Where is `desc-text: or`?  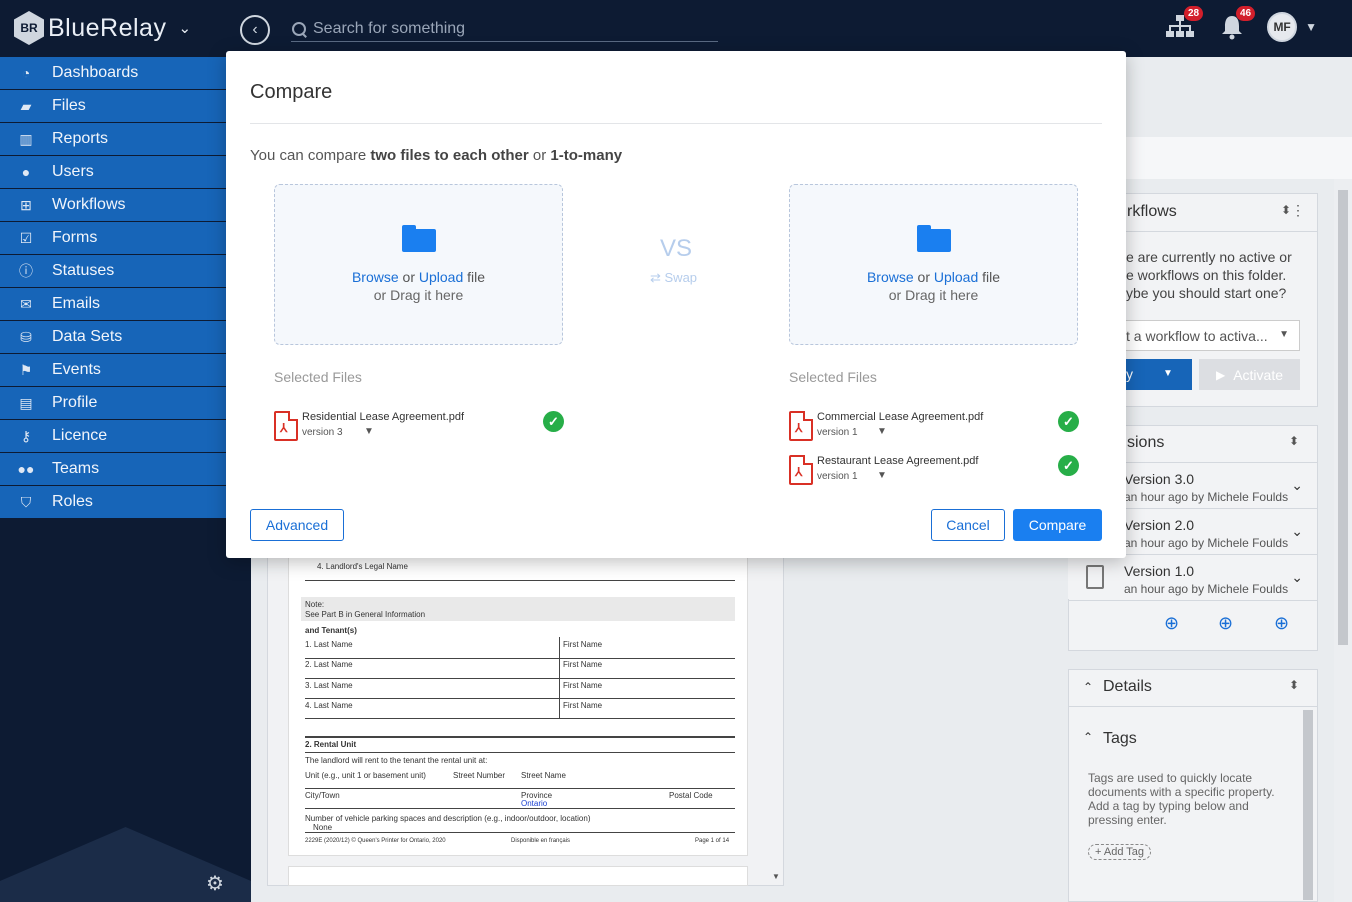
desc-text: or is located at coordinates (539, 155).